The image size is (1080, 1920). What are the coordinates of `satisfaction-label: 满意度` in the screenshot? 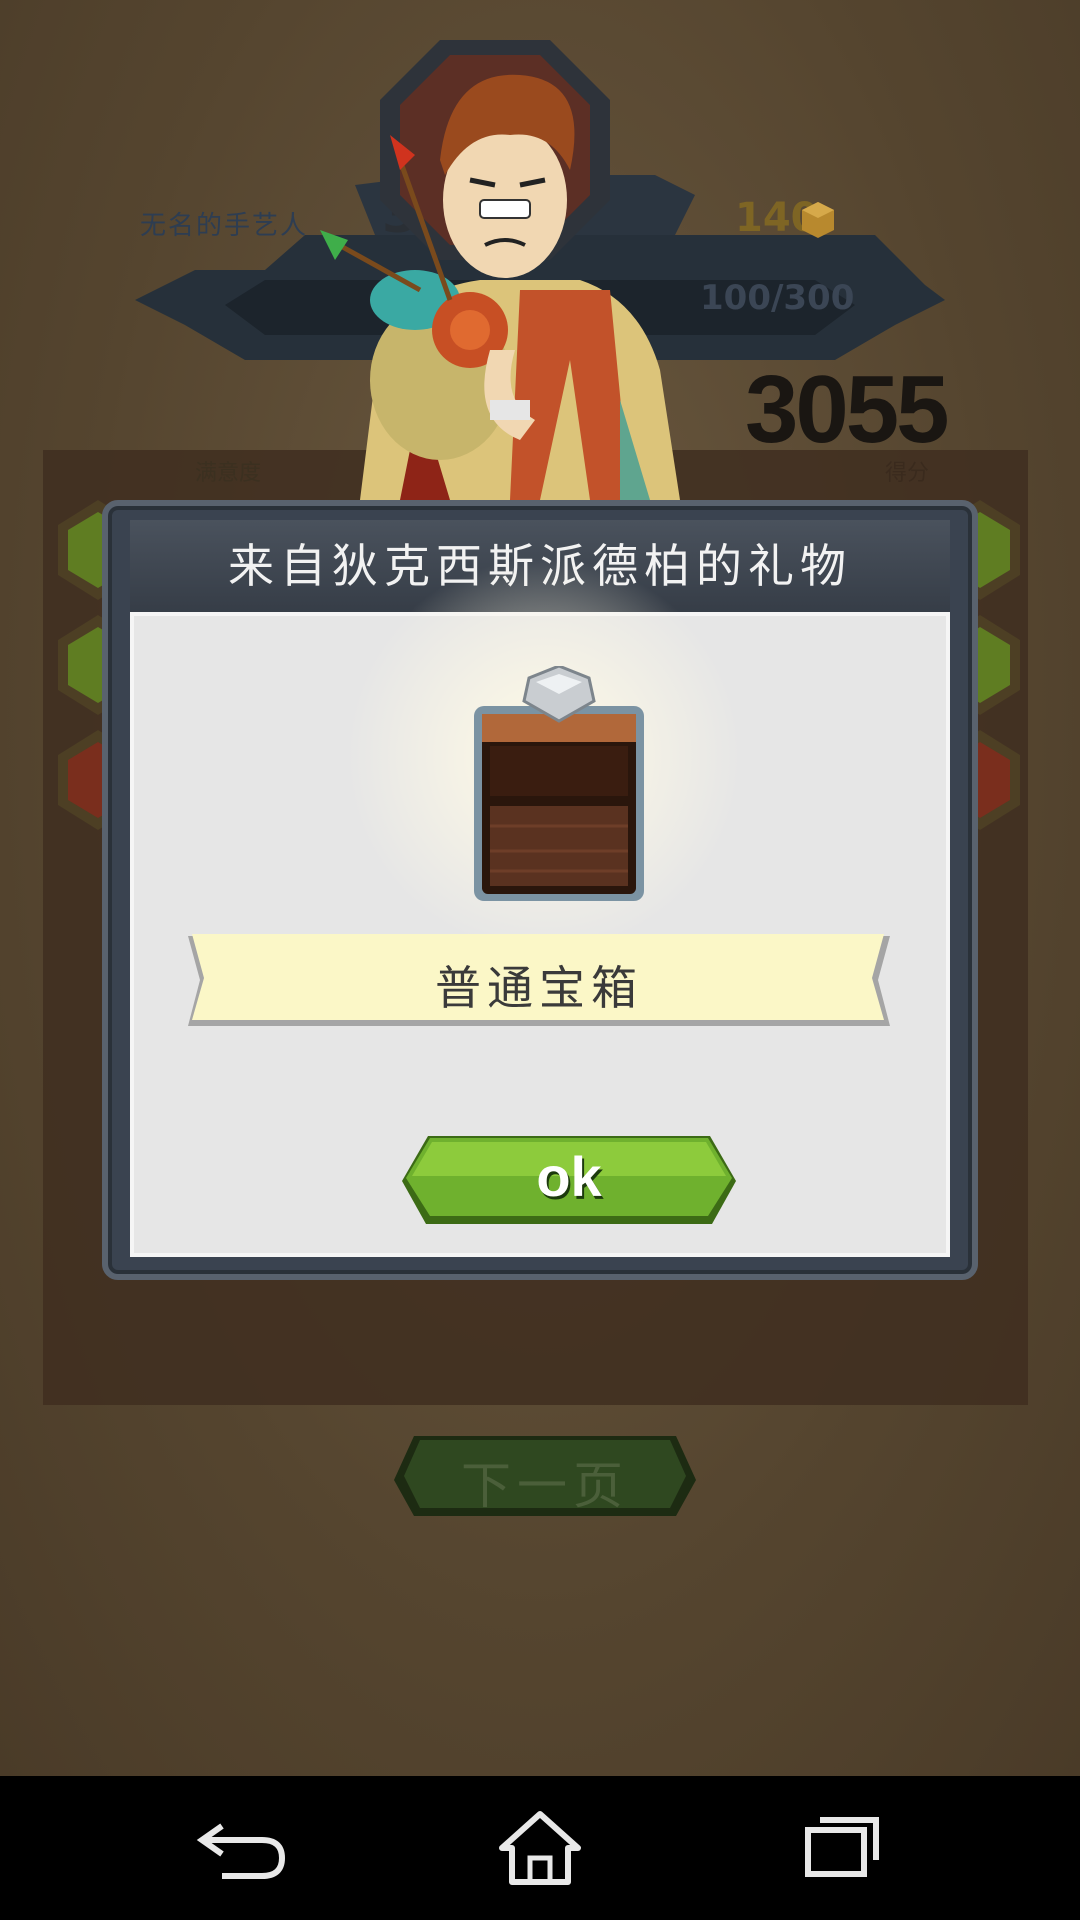 It's located at (228, 473).